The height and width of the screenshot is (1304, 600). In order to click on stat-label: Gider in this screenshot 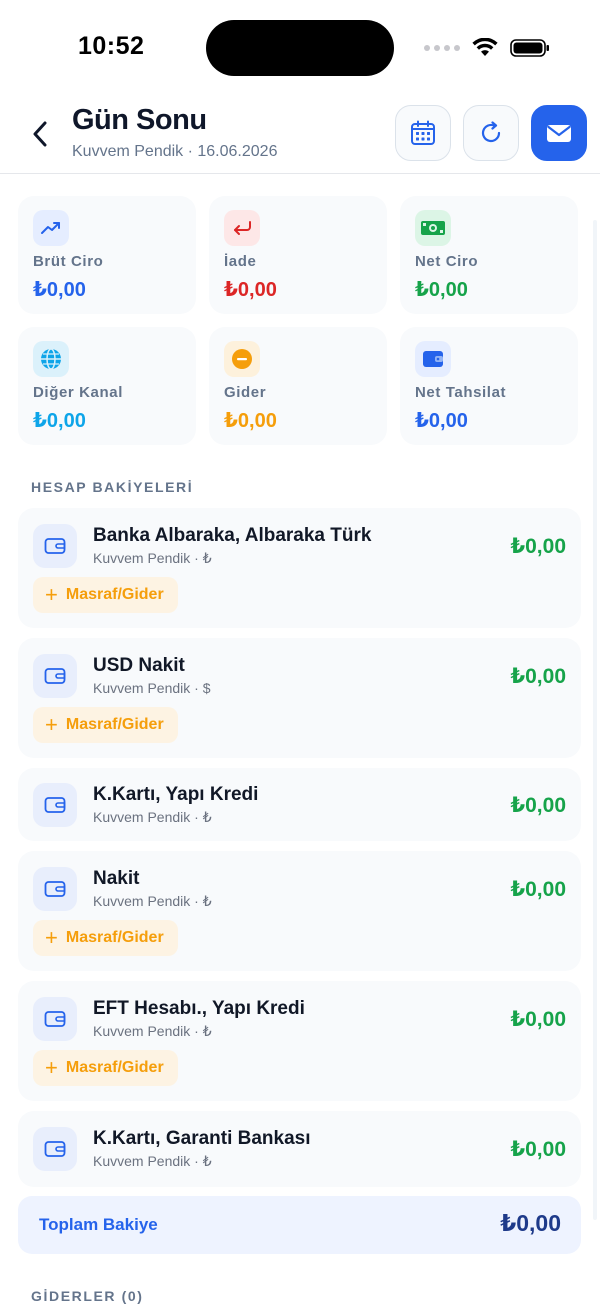, I will do `click(245, 392)`.